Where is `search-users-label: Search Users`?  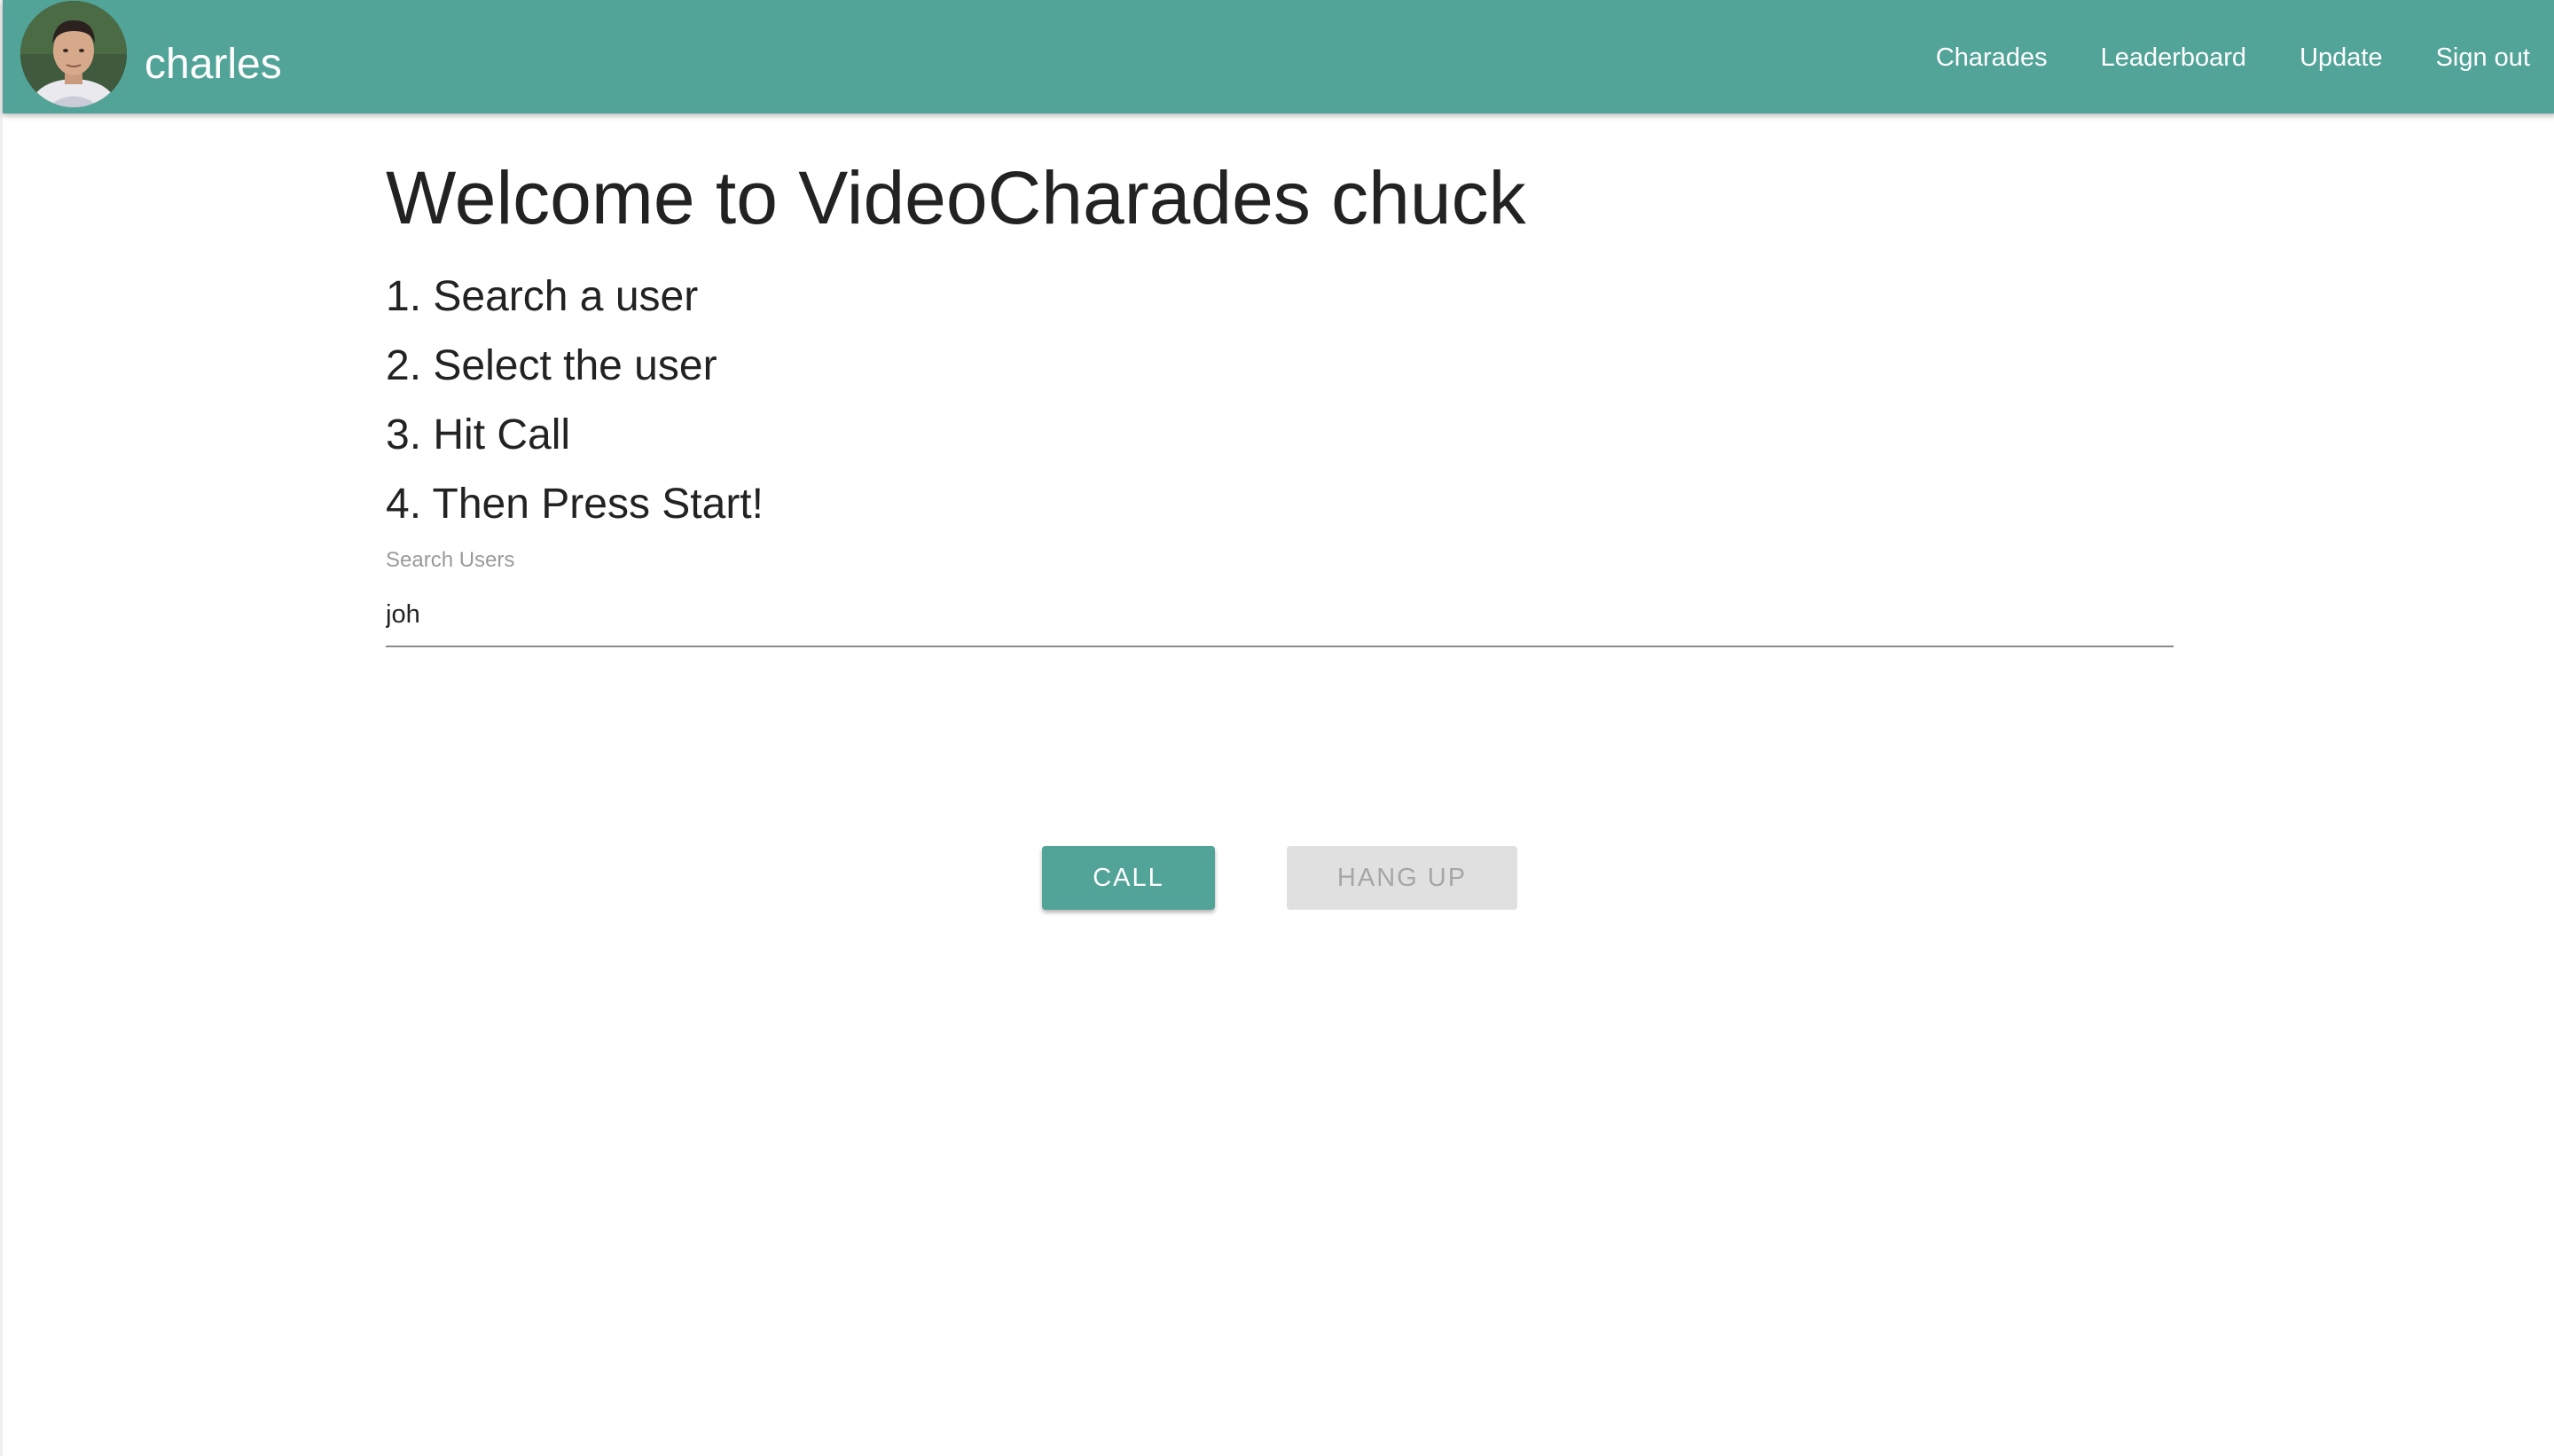 search-users-label: Search Users is located at coordinates (450, 560).